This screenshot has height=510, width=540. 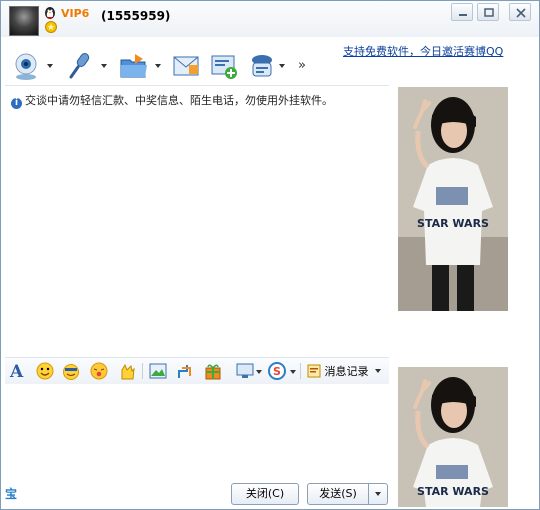 I want to click on contact-photo: STAR WARS, so click(x=453, y=199).